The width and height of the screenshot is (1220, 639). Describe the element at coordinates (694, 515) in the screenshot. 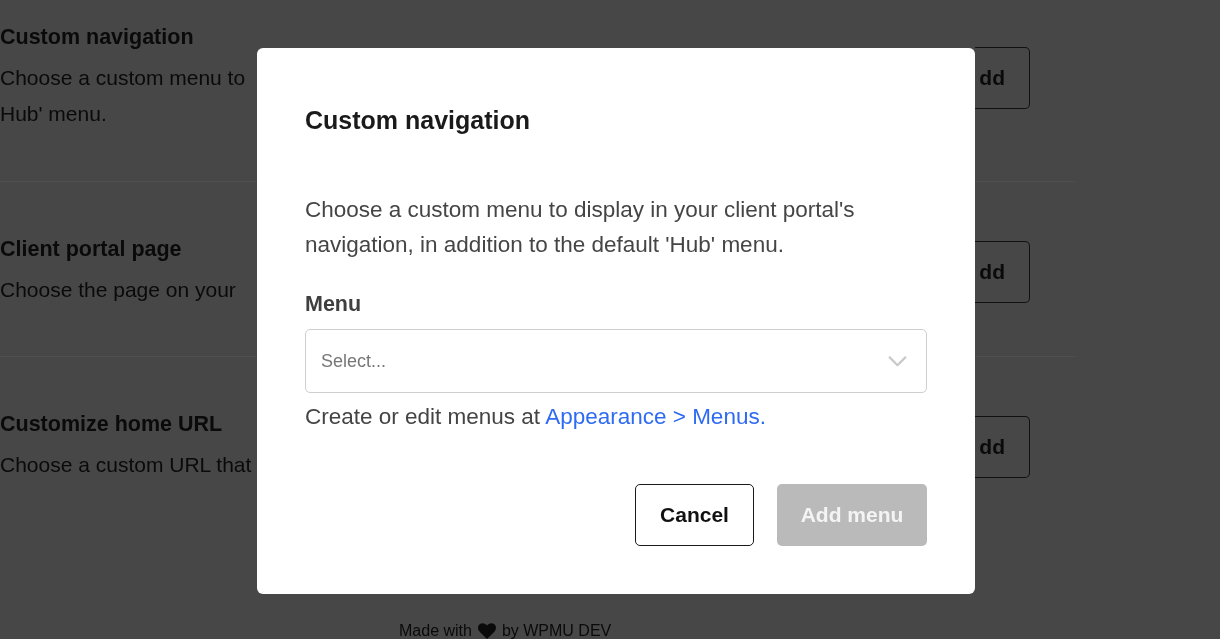

I see `cancel-button: Cancel` at that location.